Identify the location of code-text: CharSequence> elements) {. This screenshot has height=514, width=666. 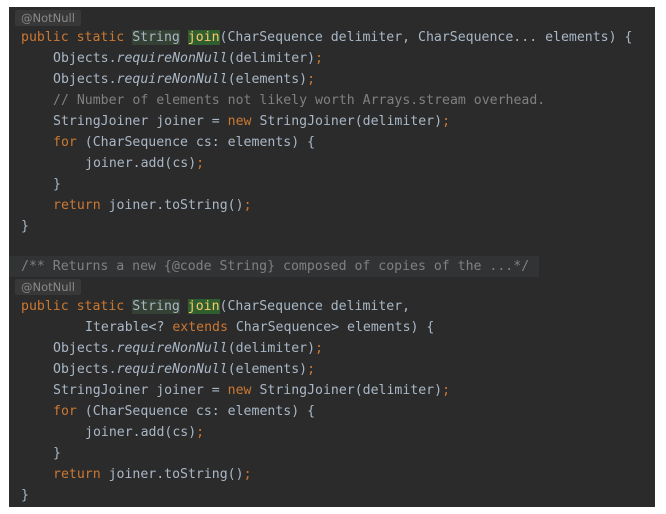
(331, 327).